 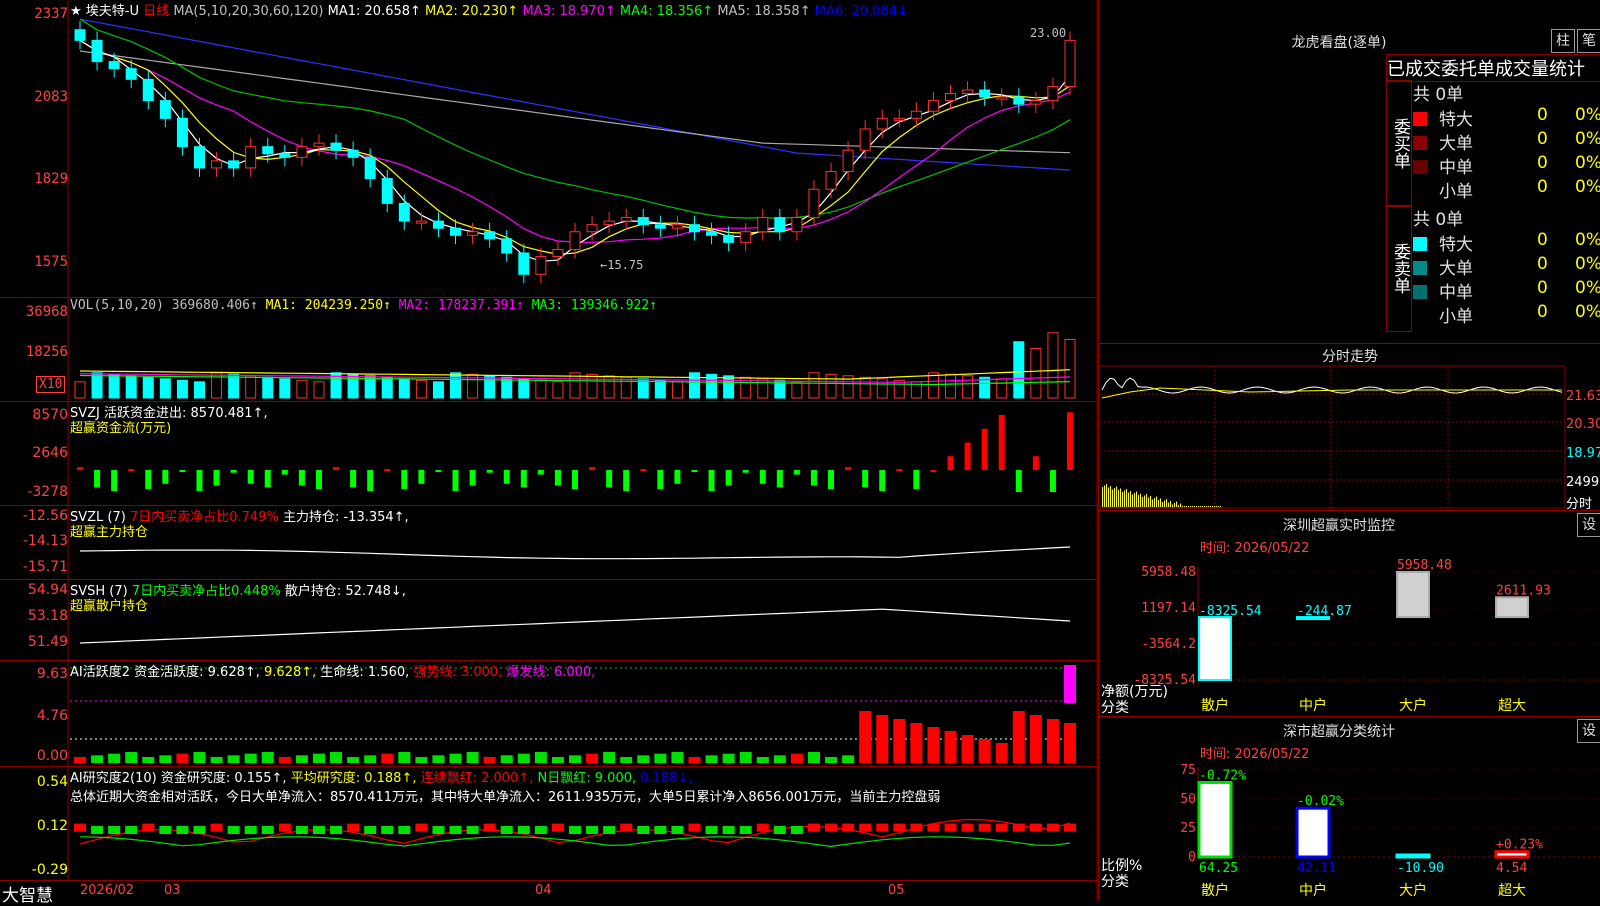 I want to click on y-tick: 53.18, so click(x=47, y=616).